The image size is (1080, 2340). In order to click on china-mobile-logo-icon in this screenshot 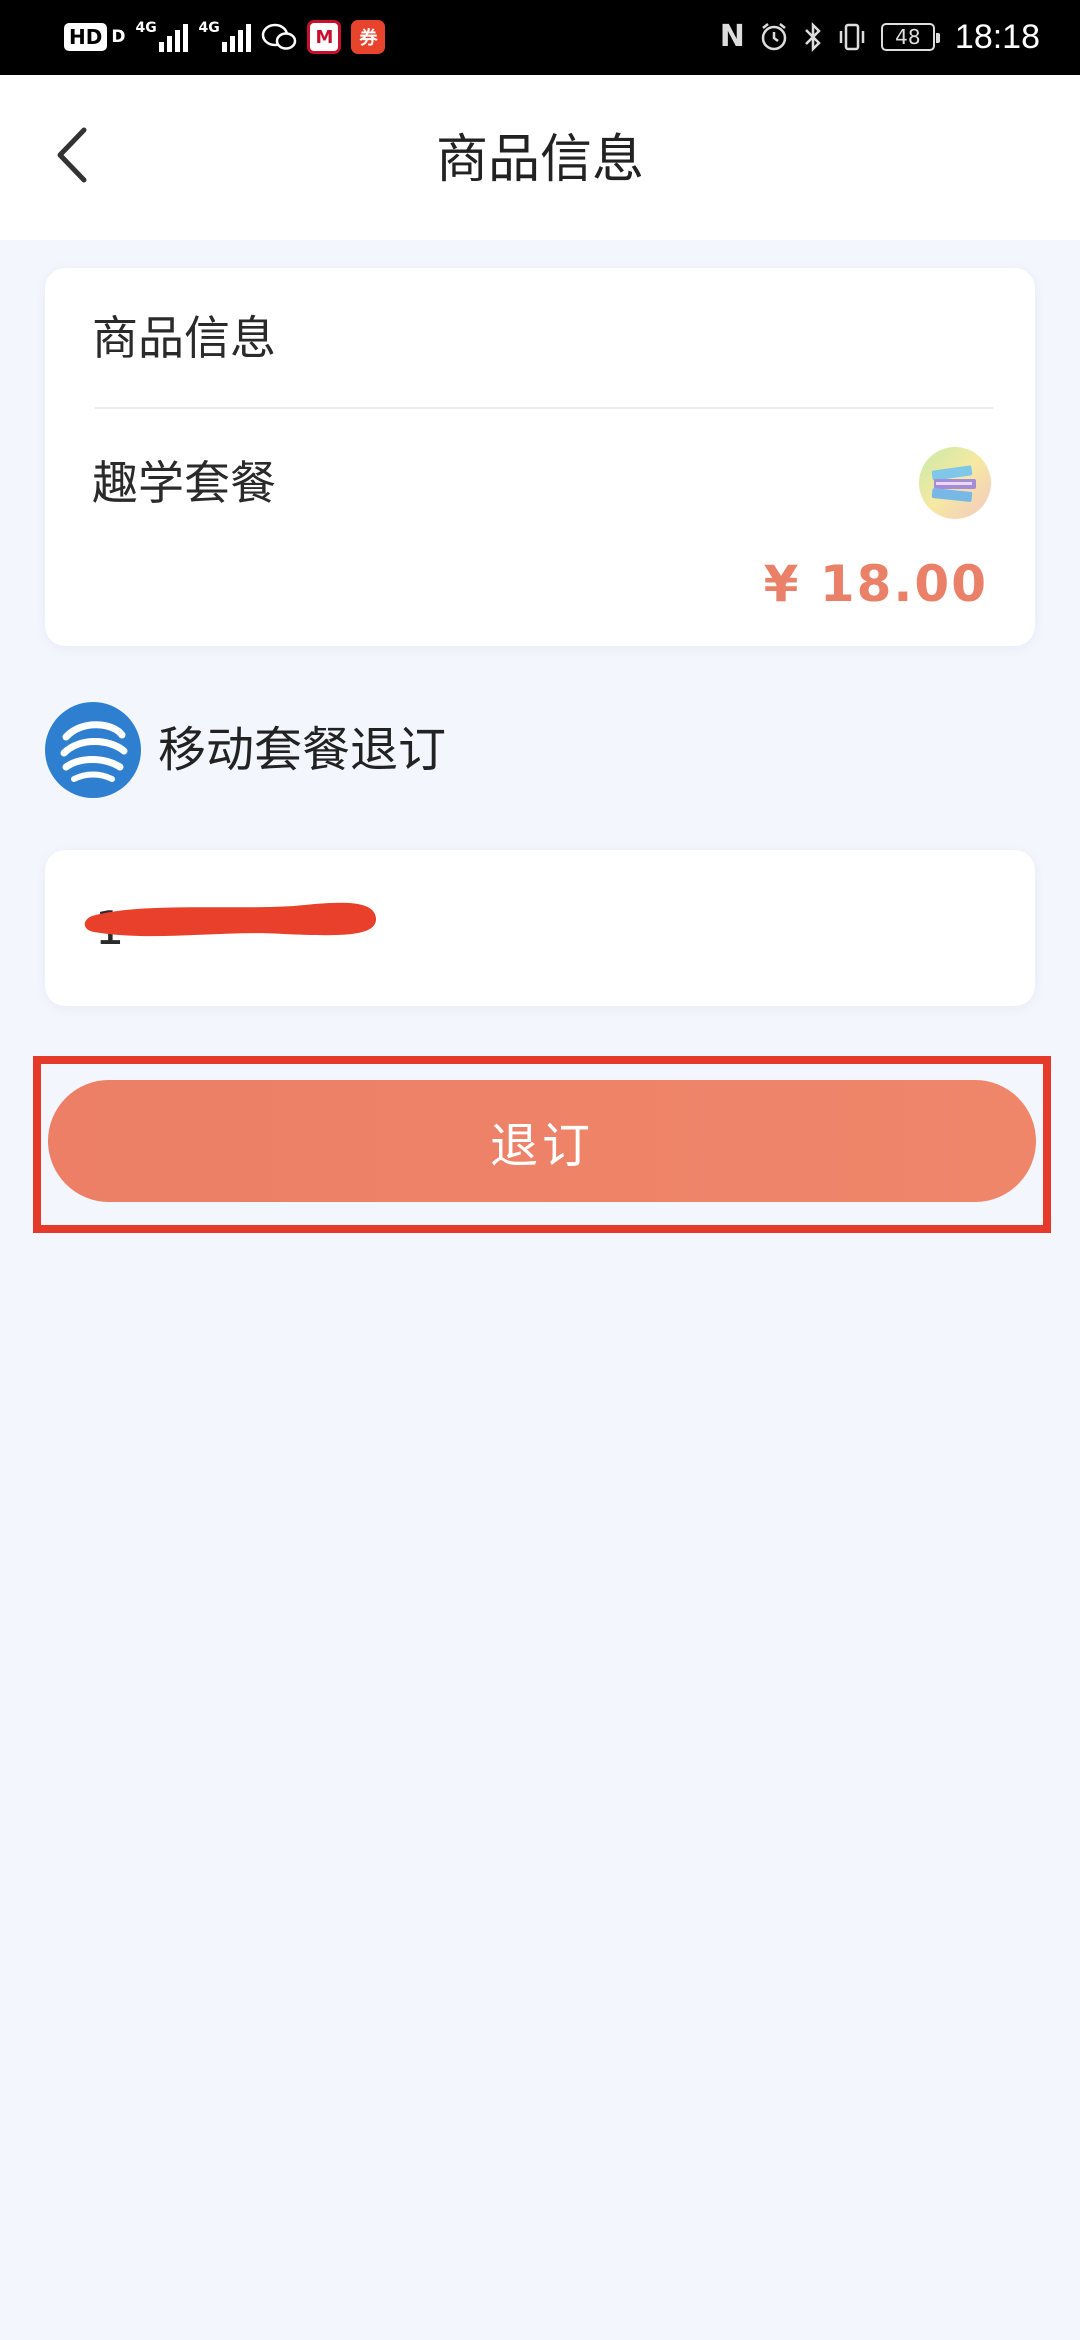, I will do `click(93, 750)`.